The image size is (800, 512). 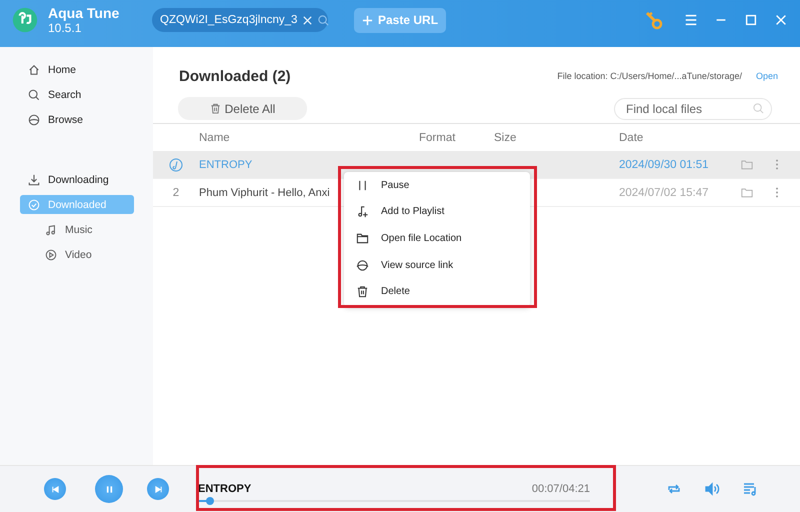 I want to click on download-icon, so click(x=34, y=180).